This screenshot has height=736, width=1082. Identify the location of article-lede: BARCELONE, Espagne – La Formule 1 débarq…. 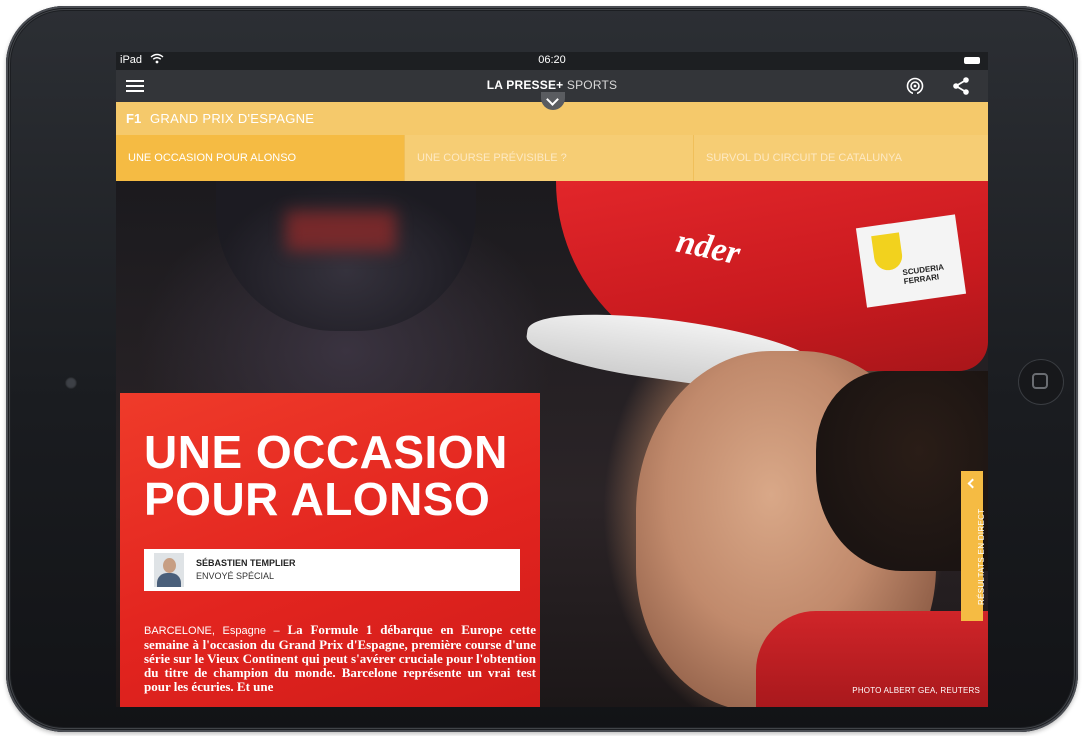
(340, 658).